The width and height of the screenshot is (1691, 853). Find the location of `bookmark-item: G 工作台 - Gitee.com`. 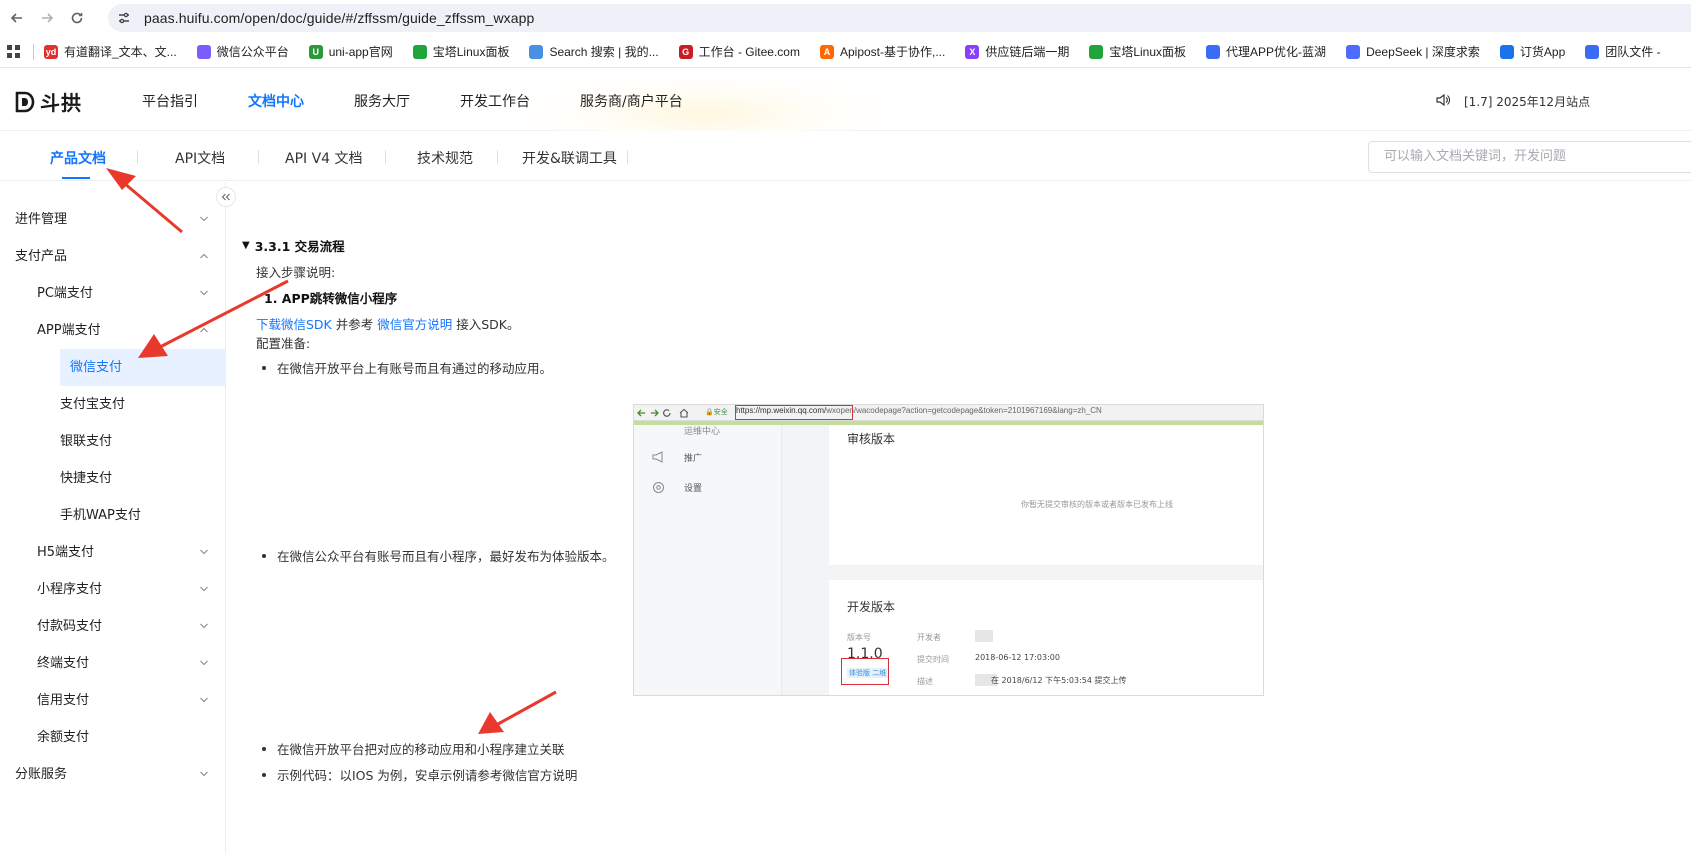

bookmark-item: G 工作台 - Gitee.com is located at coordinates (739, 51).